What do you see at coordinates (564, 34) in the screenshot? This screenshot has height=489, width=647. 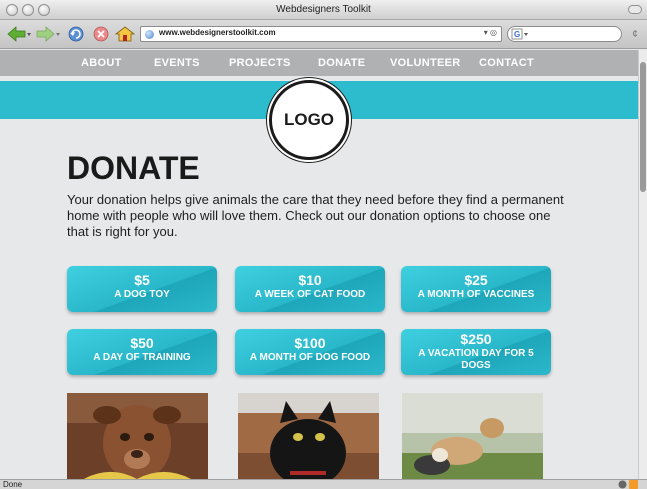 I see `search-field: G` at bounding box center [564, 34].